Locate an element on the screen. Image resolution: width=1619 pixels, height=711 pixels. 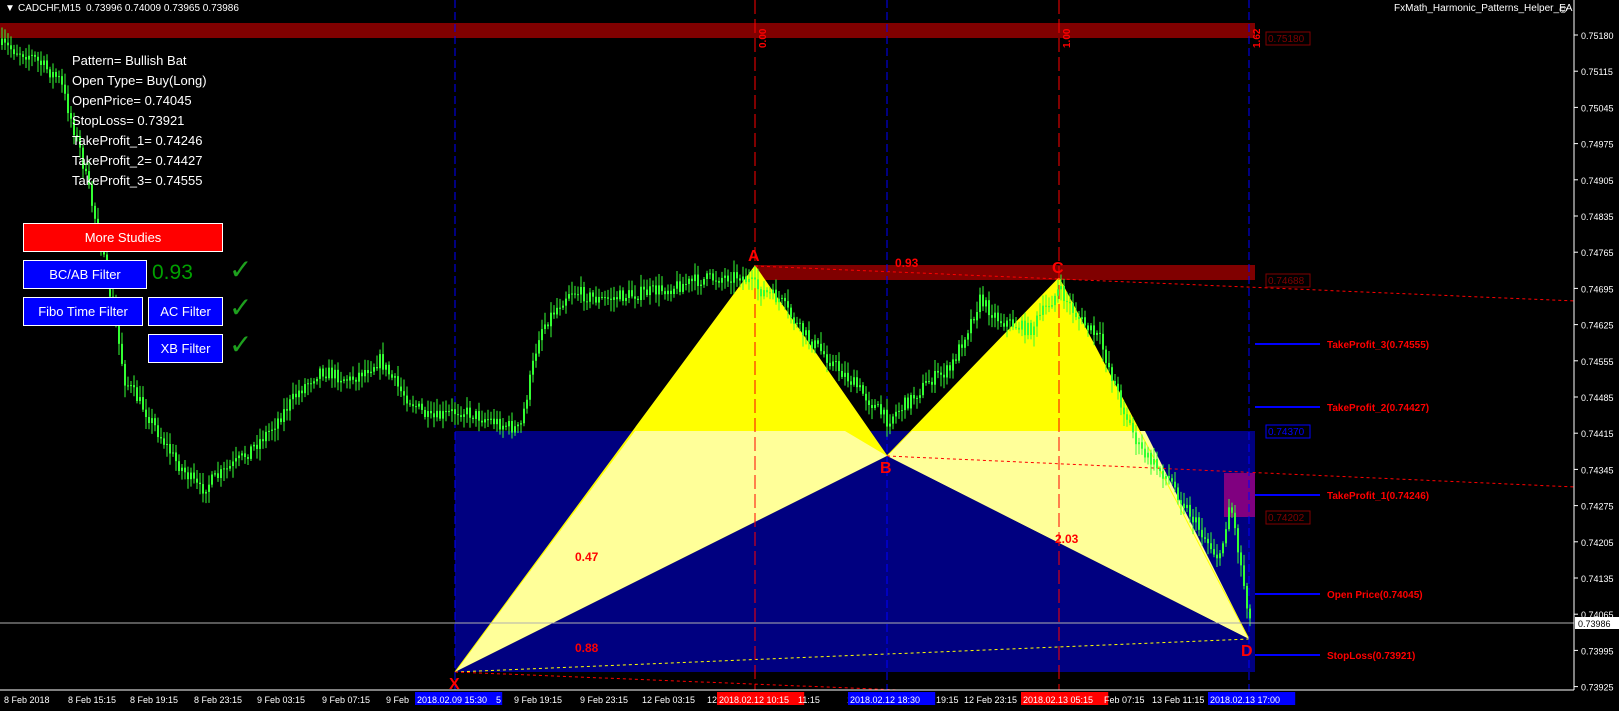
time-tick-label: 2018.02.09 15:30 is located at coordinates (452, 700).